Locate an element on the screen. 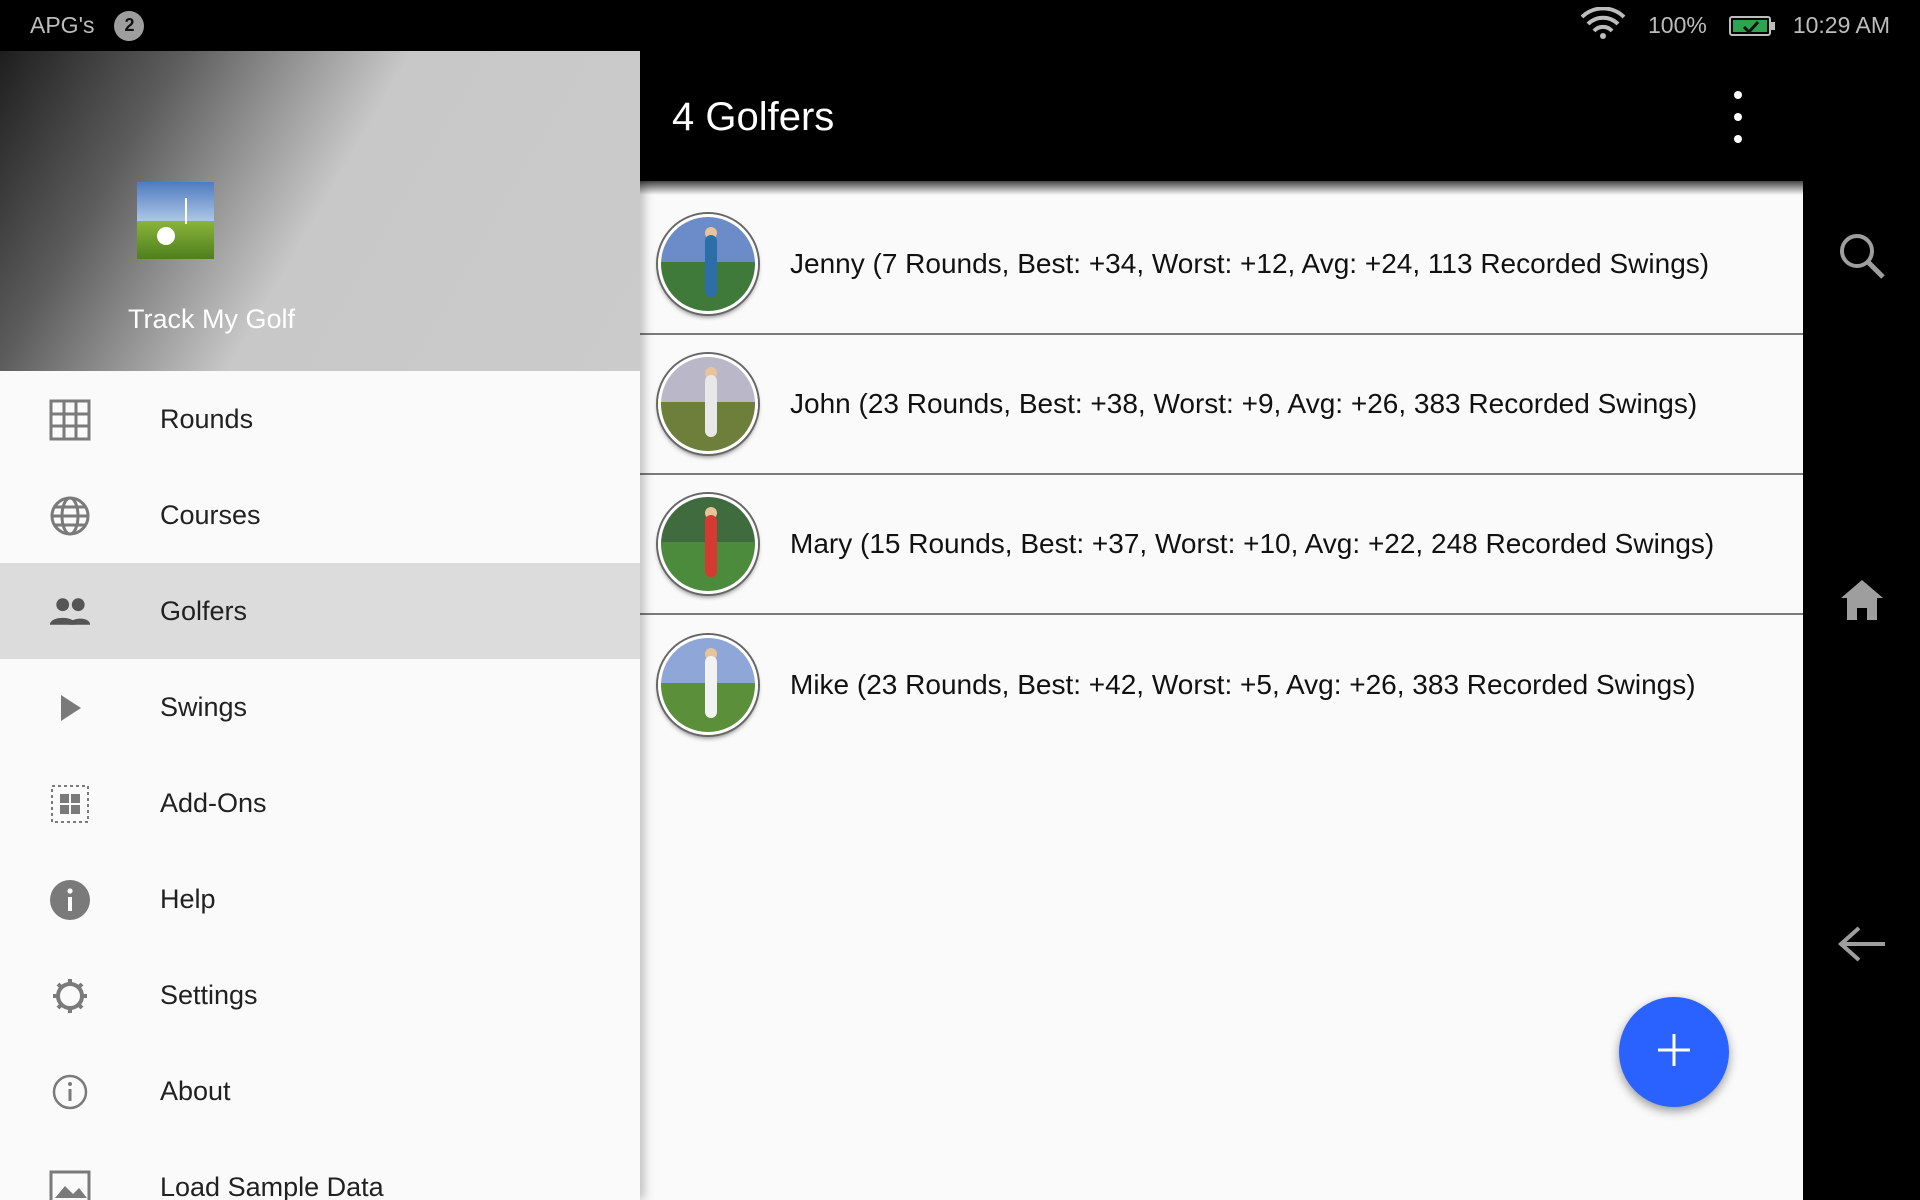  battery-percent: 100% is located at coordinates (1677, 25).